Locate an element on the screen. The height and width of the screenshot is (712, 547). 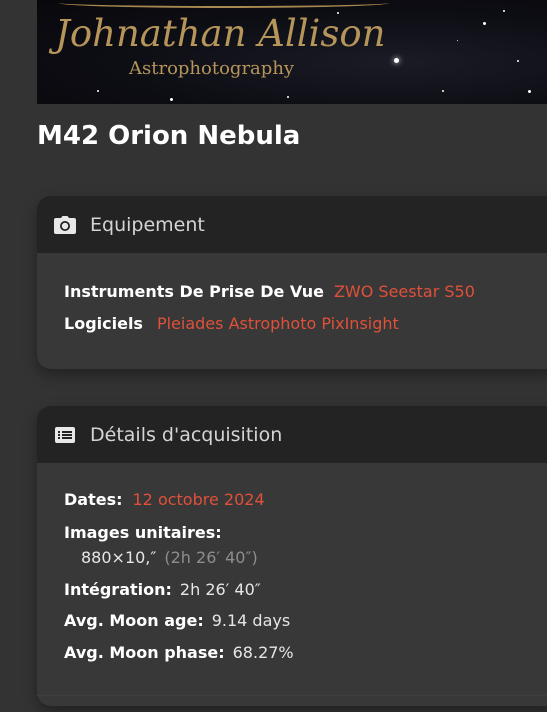
software-row: Logiciels Pleiades Astrophoto PixInsight is located at coordinates (231, 324).